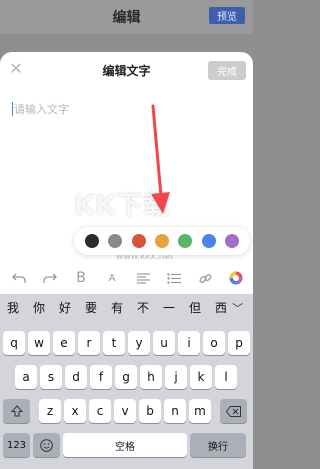 This screenshot has width=320, height=469. Describe the element at coordinates (89, 343) in the screenshot. I see `key-r: r` at that location.